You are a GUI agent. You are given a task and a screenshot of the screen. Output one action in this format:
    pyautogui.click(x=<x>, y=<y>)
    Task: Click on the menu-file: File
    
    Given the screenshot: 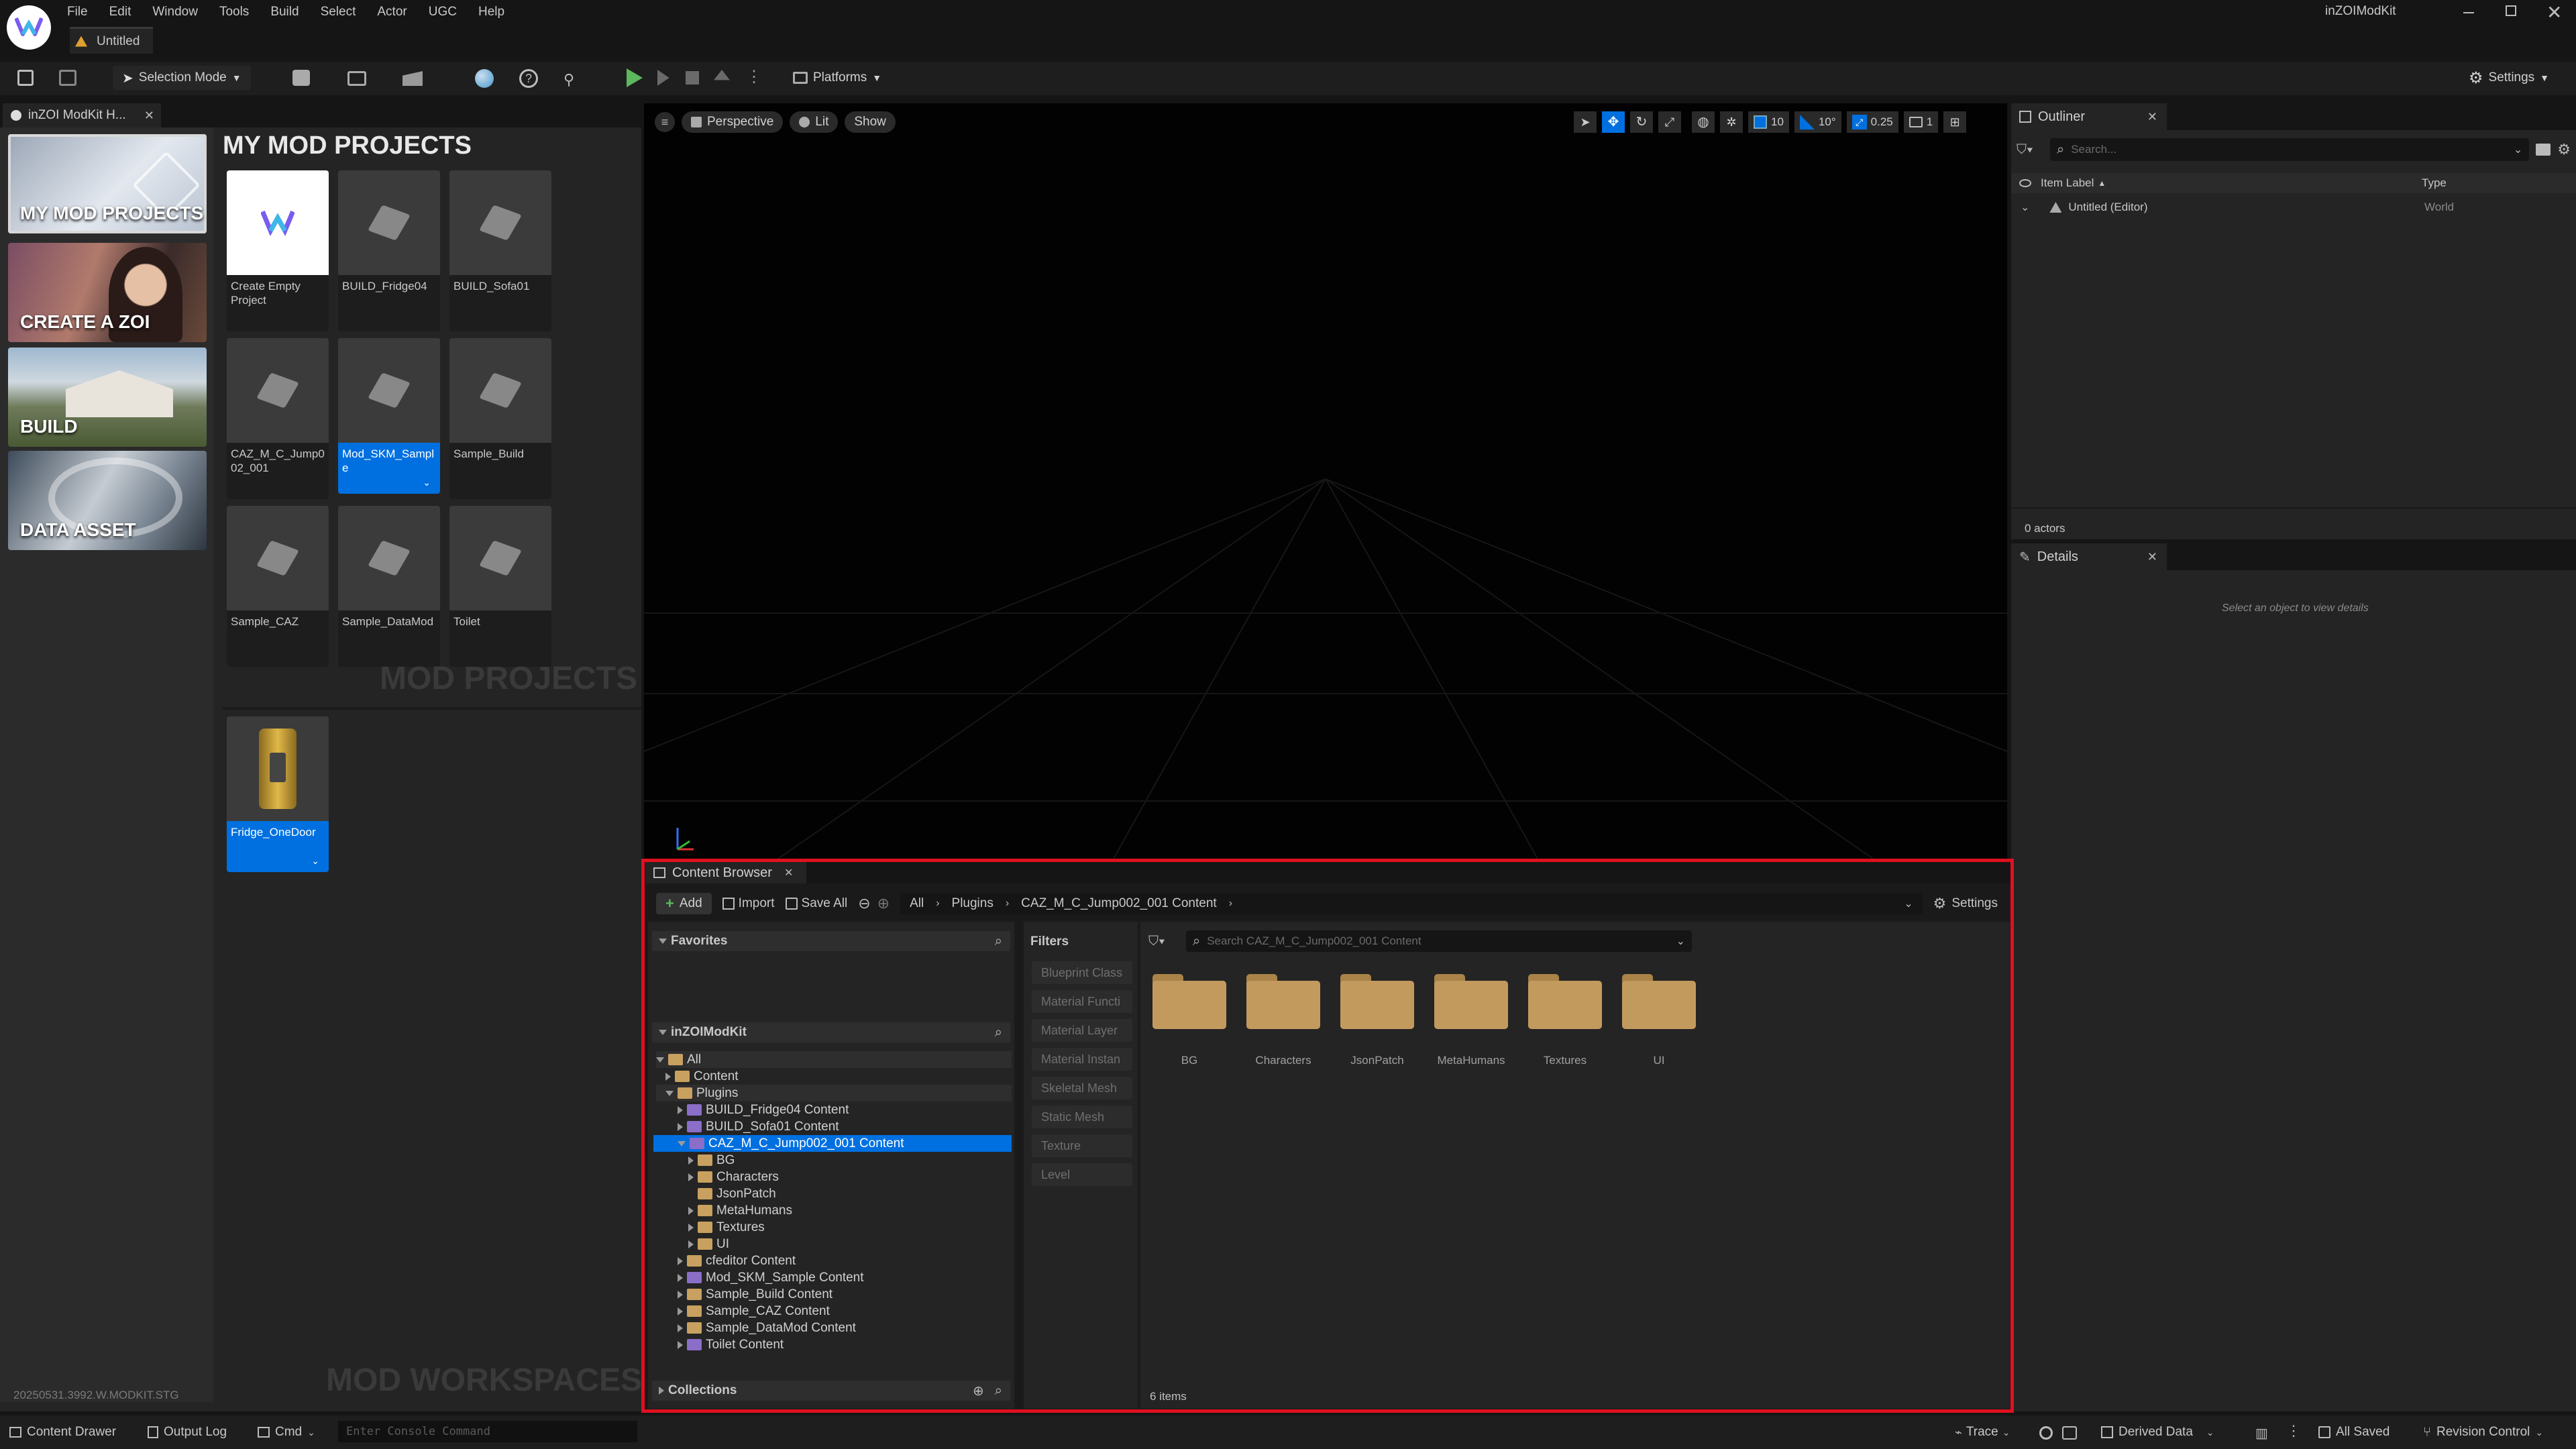 What is the action you would take?
    pyautogui.click(x=77, y=12)
    